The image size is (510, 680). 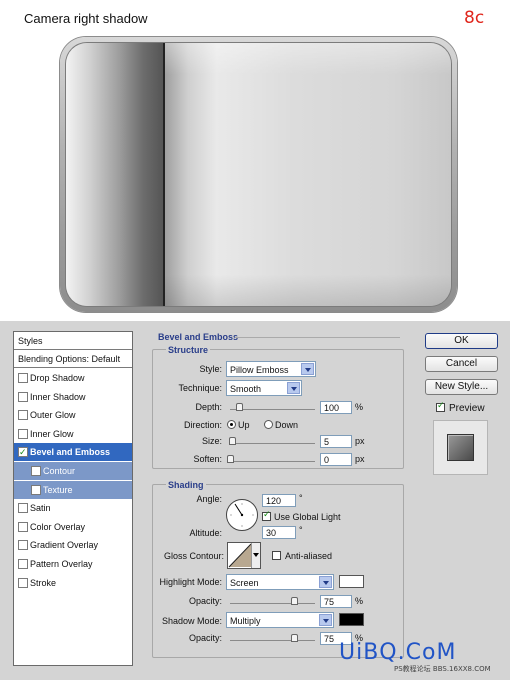 I want to click on size-slider-track, so click(x=272, y=443).